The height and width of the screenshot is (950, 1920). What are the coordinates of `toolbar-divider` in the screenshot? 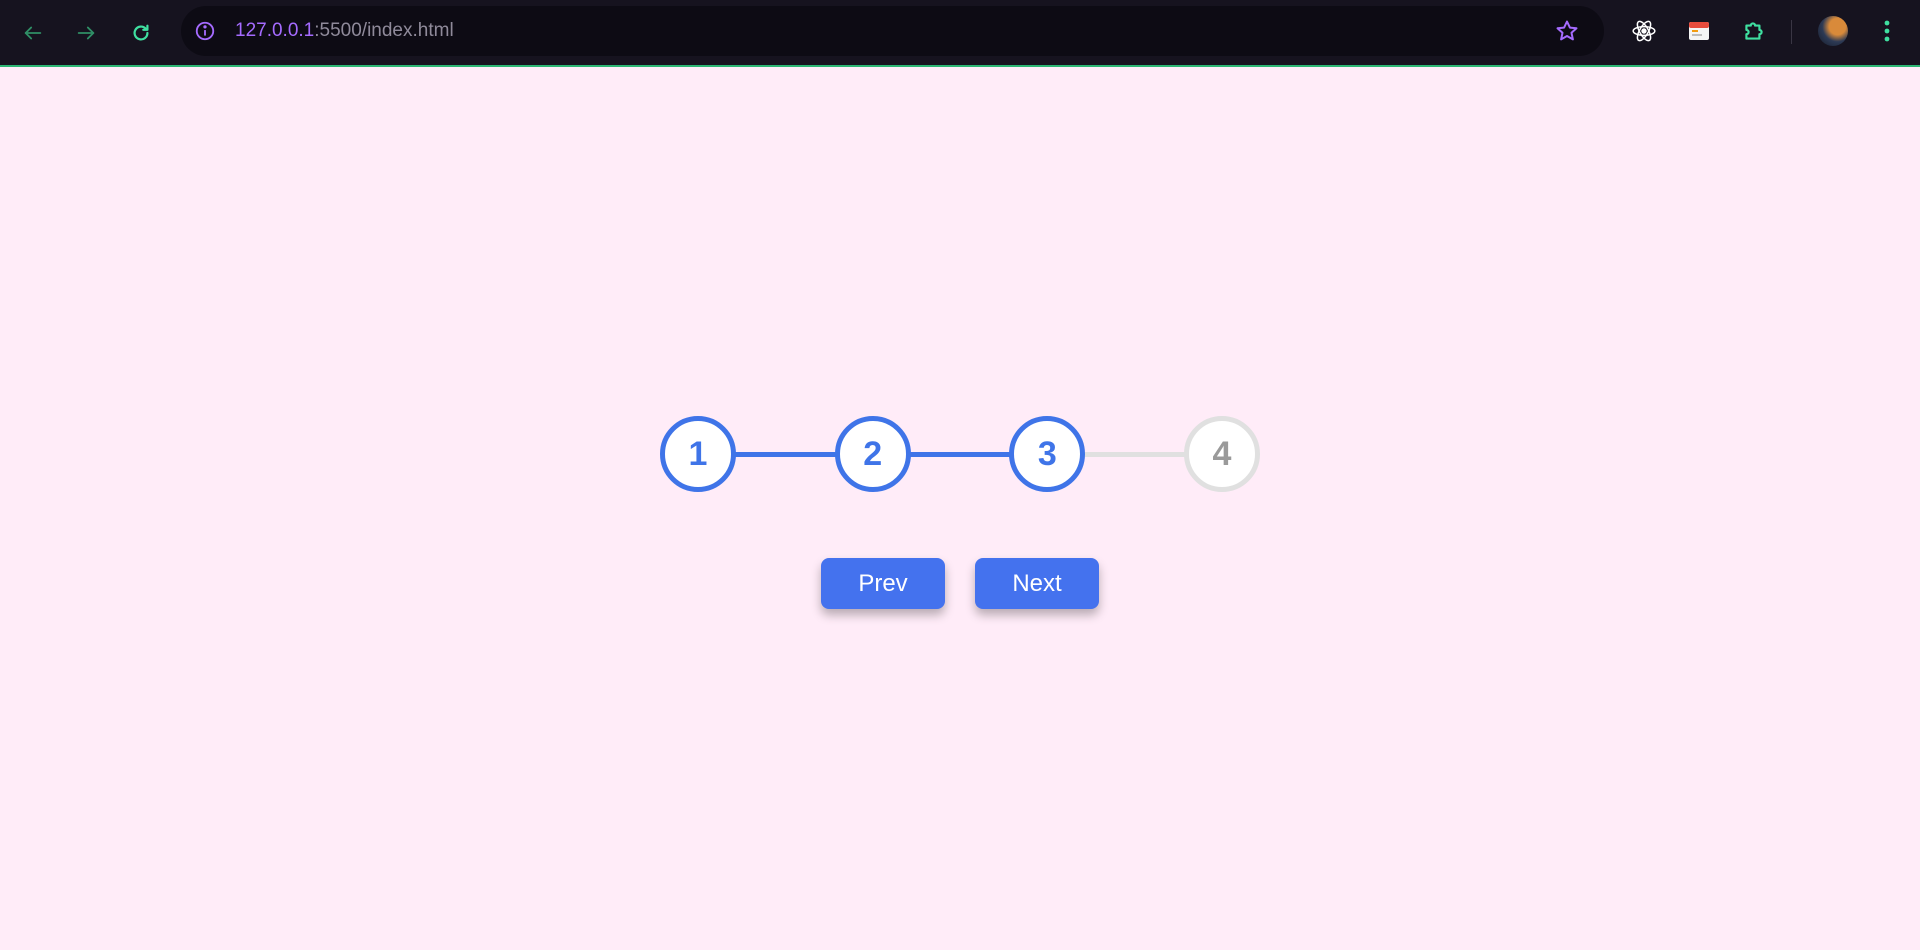 It's located at (1791, 32).